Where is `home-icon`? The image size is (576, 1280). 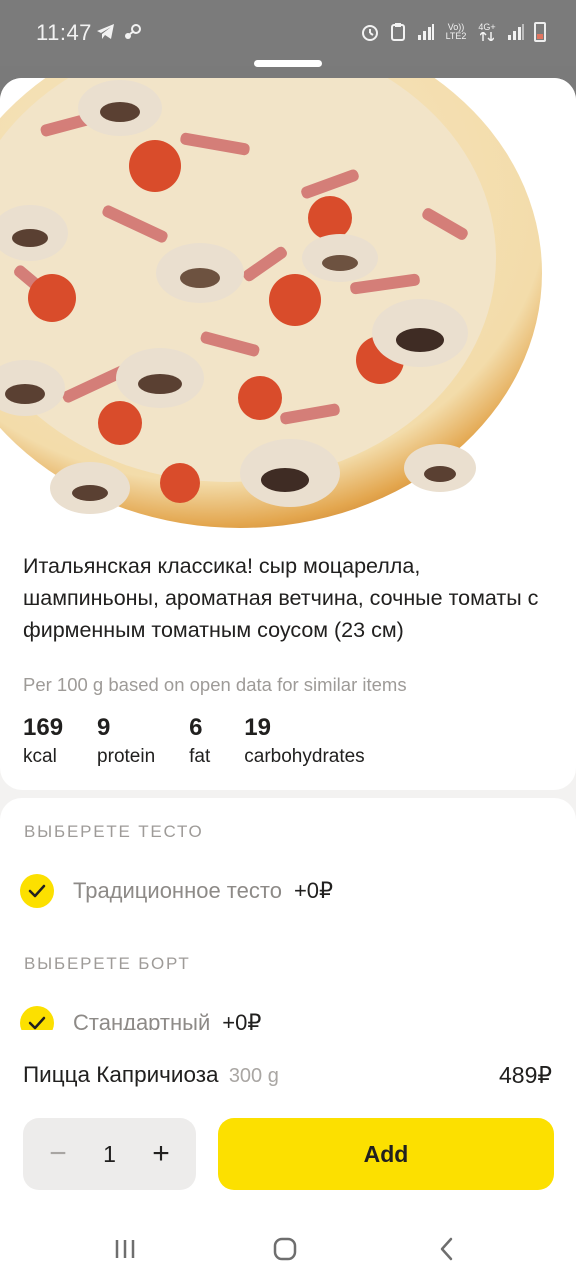 home-icon is located at coordinates (285, 1249).